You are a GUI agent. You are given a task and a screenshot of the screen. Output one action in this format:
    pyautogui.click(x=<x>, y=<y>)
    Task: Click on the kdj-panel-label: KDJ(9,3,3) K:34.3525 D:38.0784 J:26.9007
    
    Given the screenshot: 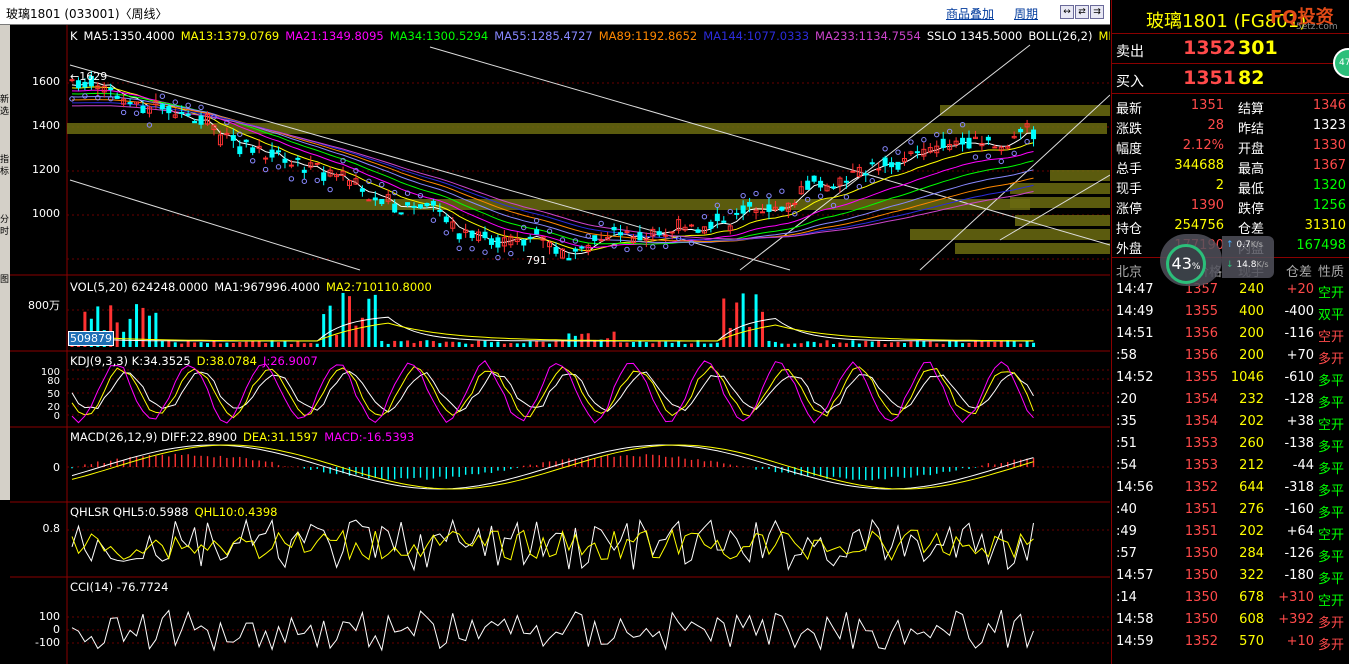 What is the action you would take?
    pyautogui.click(x=197, y=361)
    